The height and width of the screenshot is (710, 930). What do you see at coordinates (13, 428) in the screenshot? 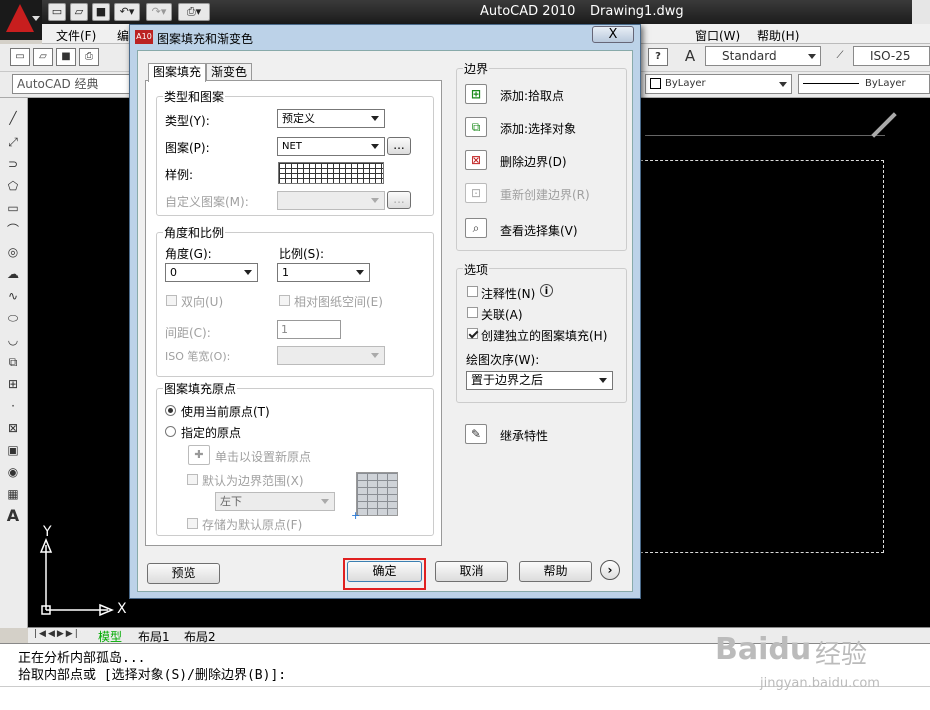
I see `hatch-icon: ⊠` at bounding box center [13, 428].